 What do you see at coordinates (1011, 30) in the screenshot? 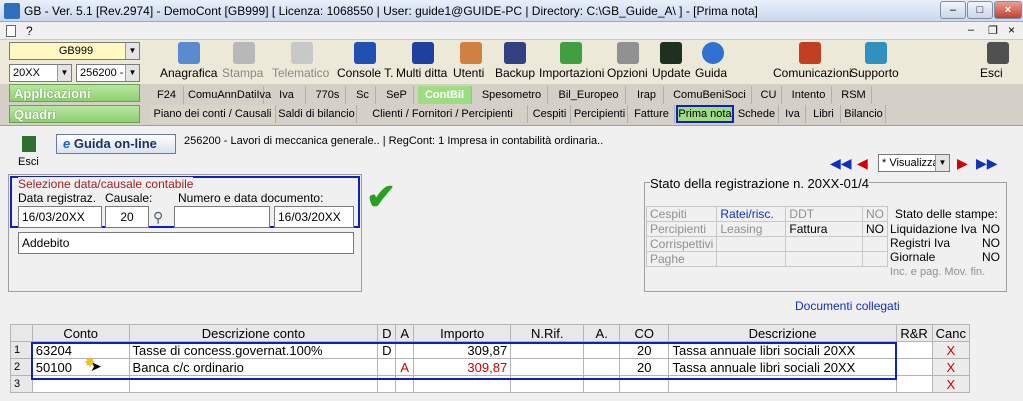
I see `mdi-close-icon: ×` at bounding box center [1011, 30].